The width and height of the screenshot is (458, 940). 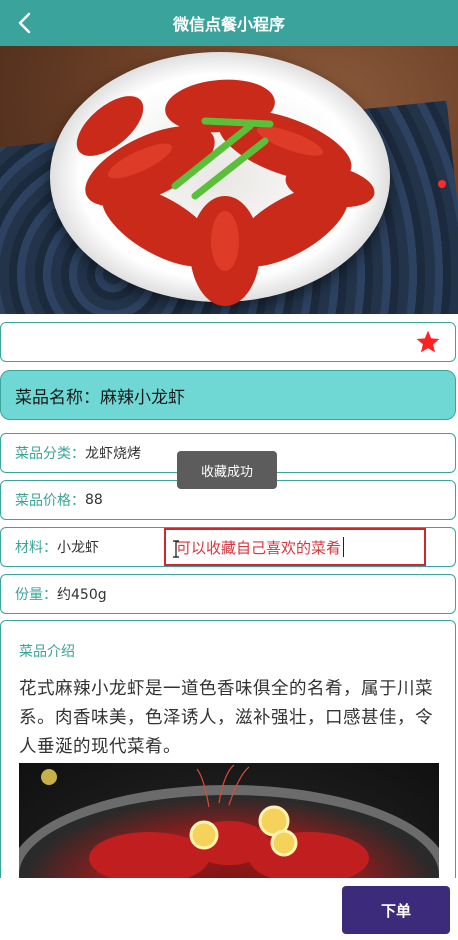 I want to click on field-value: 约450g, so click(x=82, y=595).